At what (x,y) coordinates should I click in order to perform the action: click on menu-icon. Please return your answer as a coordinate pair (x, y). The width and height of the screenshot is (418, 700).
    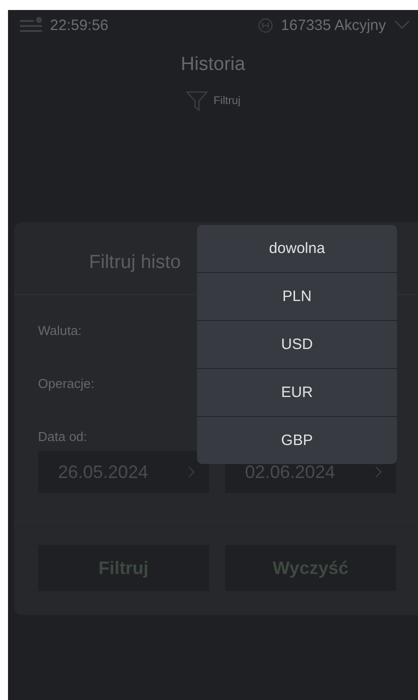
    Looking at the image, I should click on (31, 25).